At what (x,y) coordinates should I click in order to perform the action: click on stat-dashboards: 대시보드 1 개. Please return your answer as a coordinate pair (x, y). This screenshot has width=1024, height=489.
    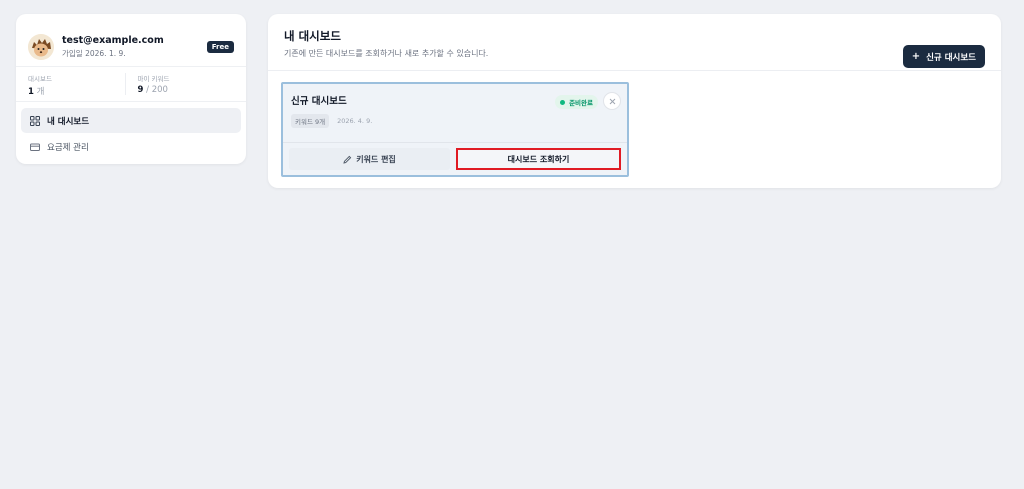
    Looking at the image, I should click on (76, 85).